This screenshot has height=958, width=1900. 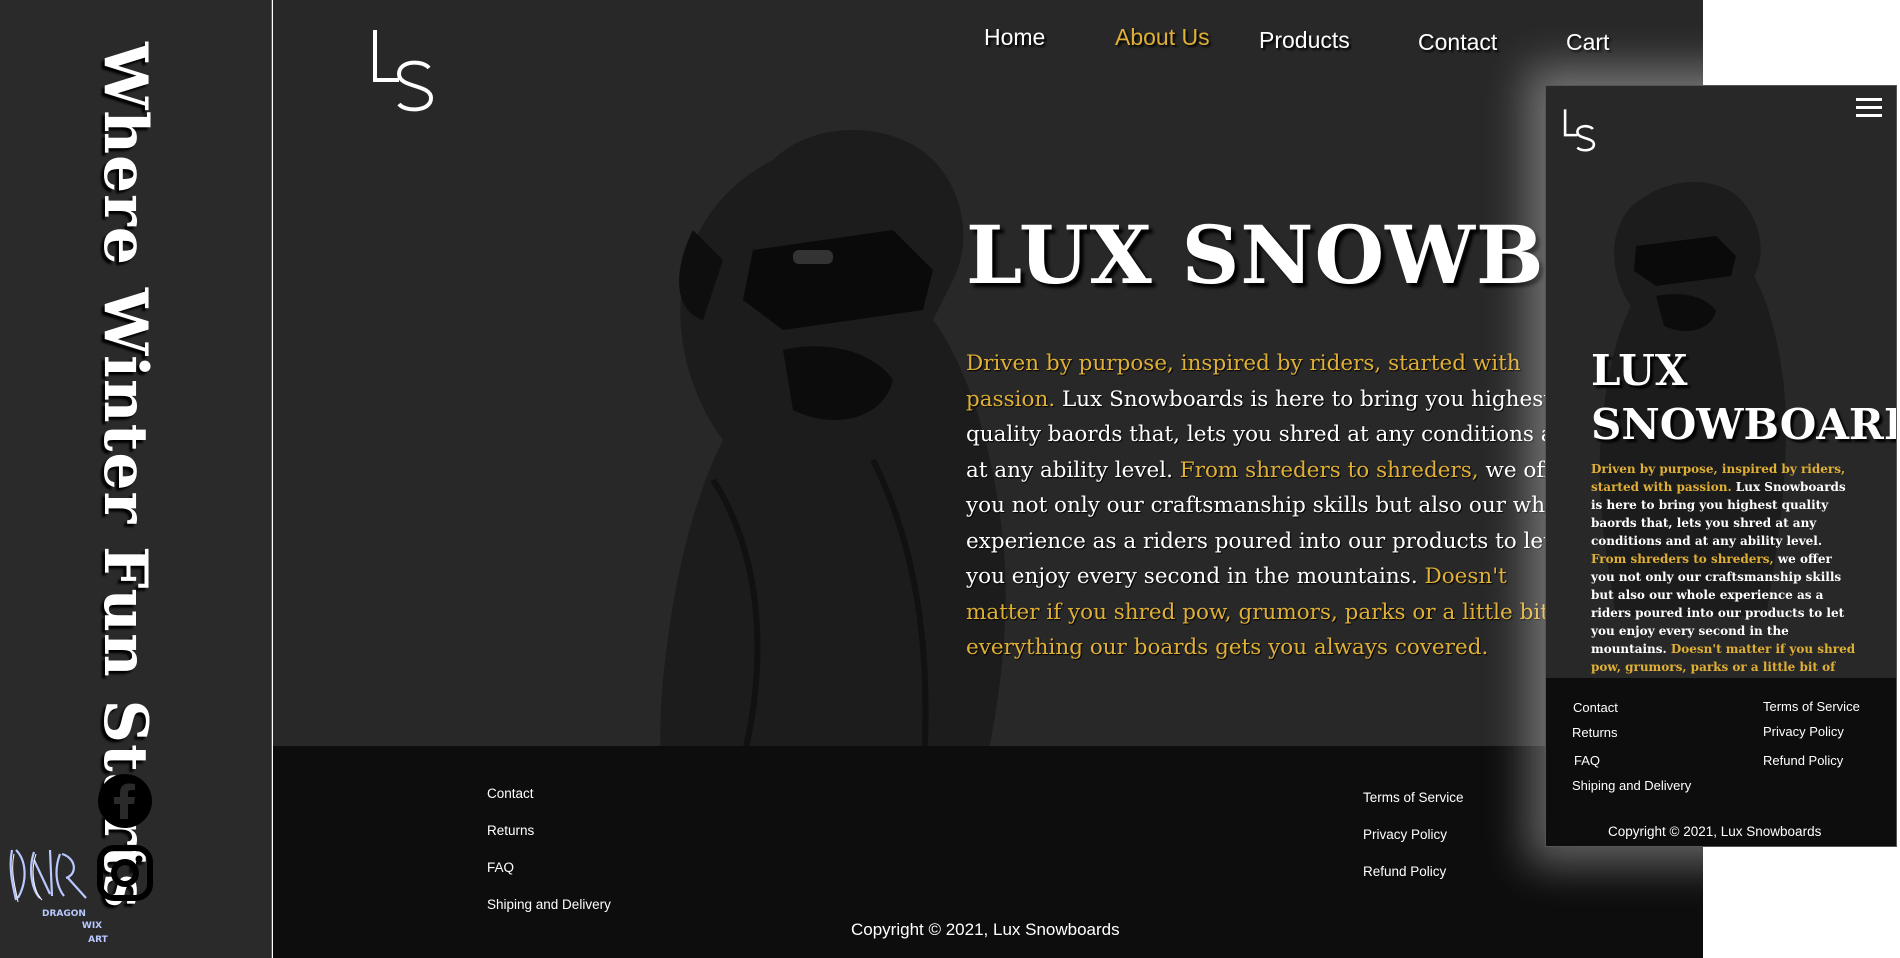 What do you see at coordinates (1595, 732) in the screenshot?
I see `mobile-footer-link-returns: Returns` at bounding box center [1595, 732].